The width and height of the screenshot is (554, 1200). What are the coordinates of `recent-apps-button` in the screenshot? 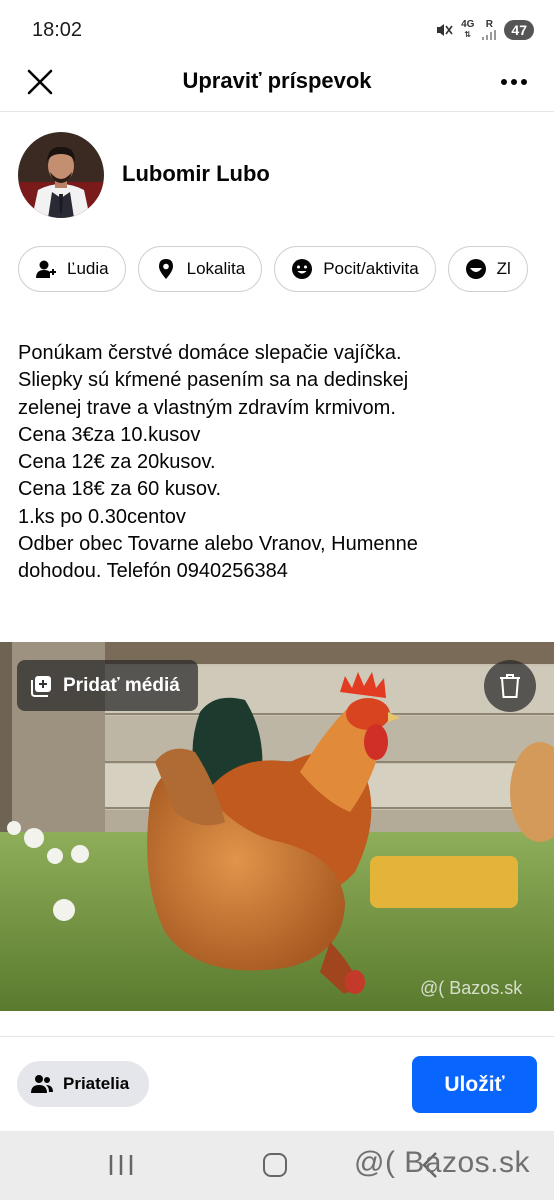 It's located at (121, 1165).